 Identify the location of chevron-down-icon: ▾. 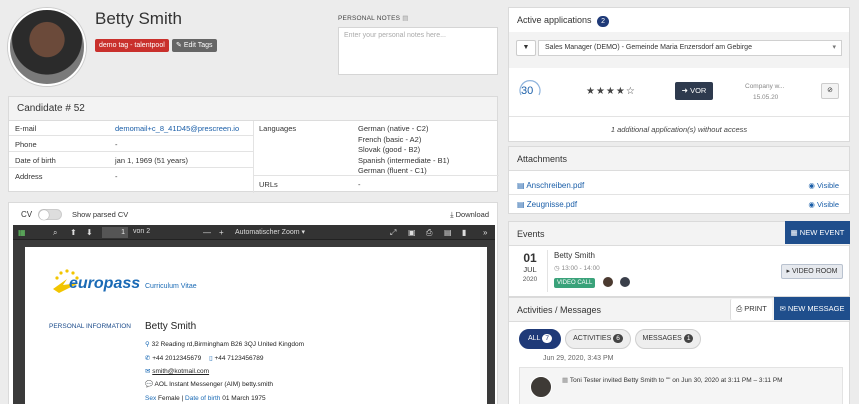
(834, 47).